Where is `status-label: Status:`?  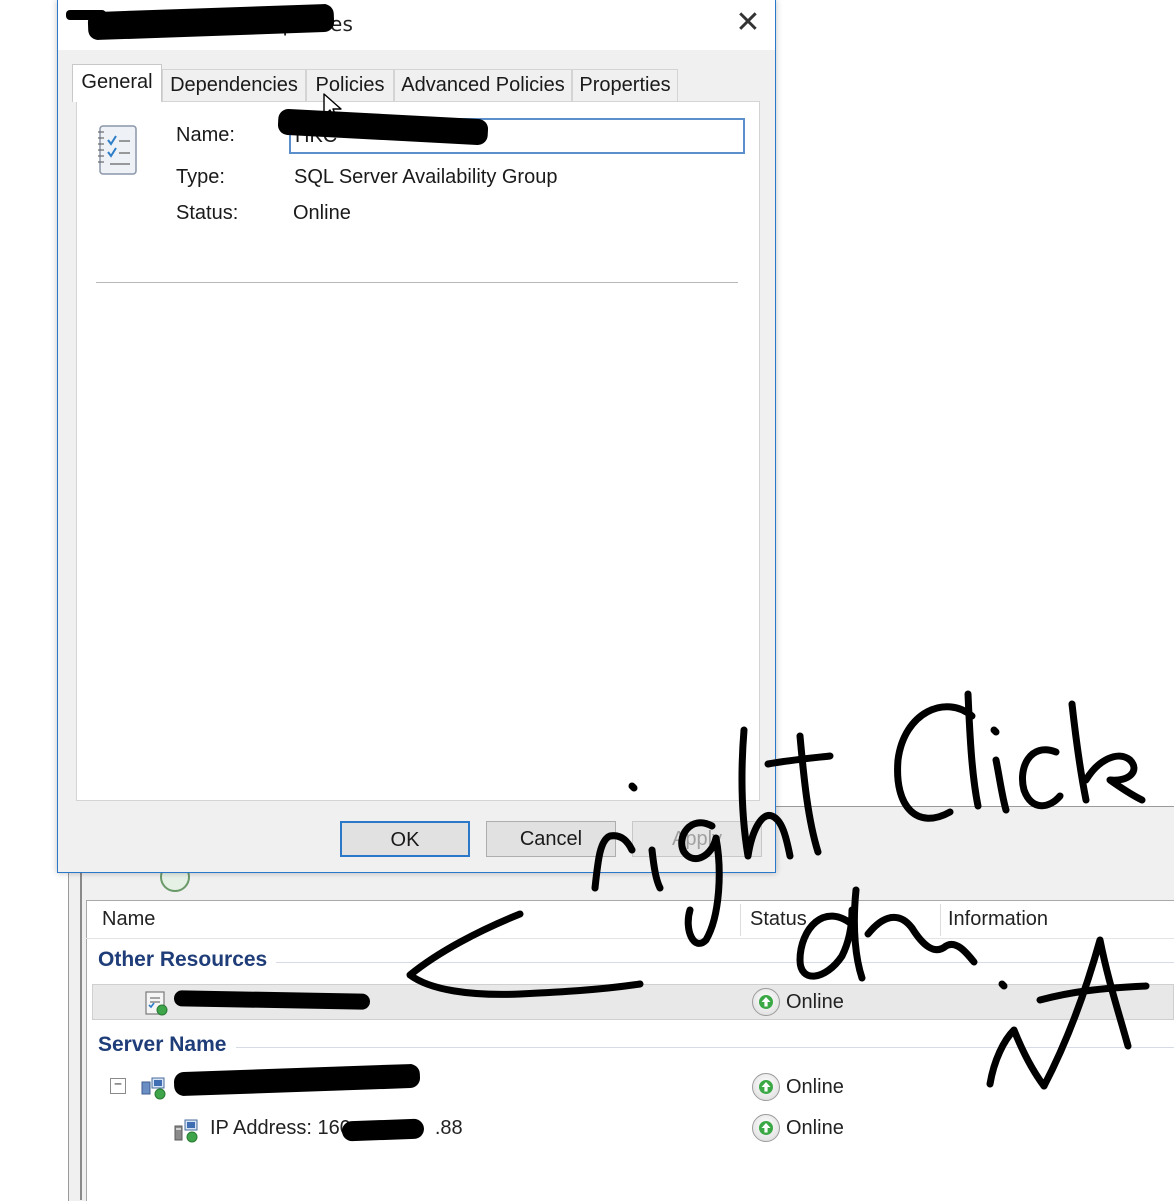
status-label: Status: is located at coordinates (207, 213).